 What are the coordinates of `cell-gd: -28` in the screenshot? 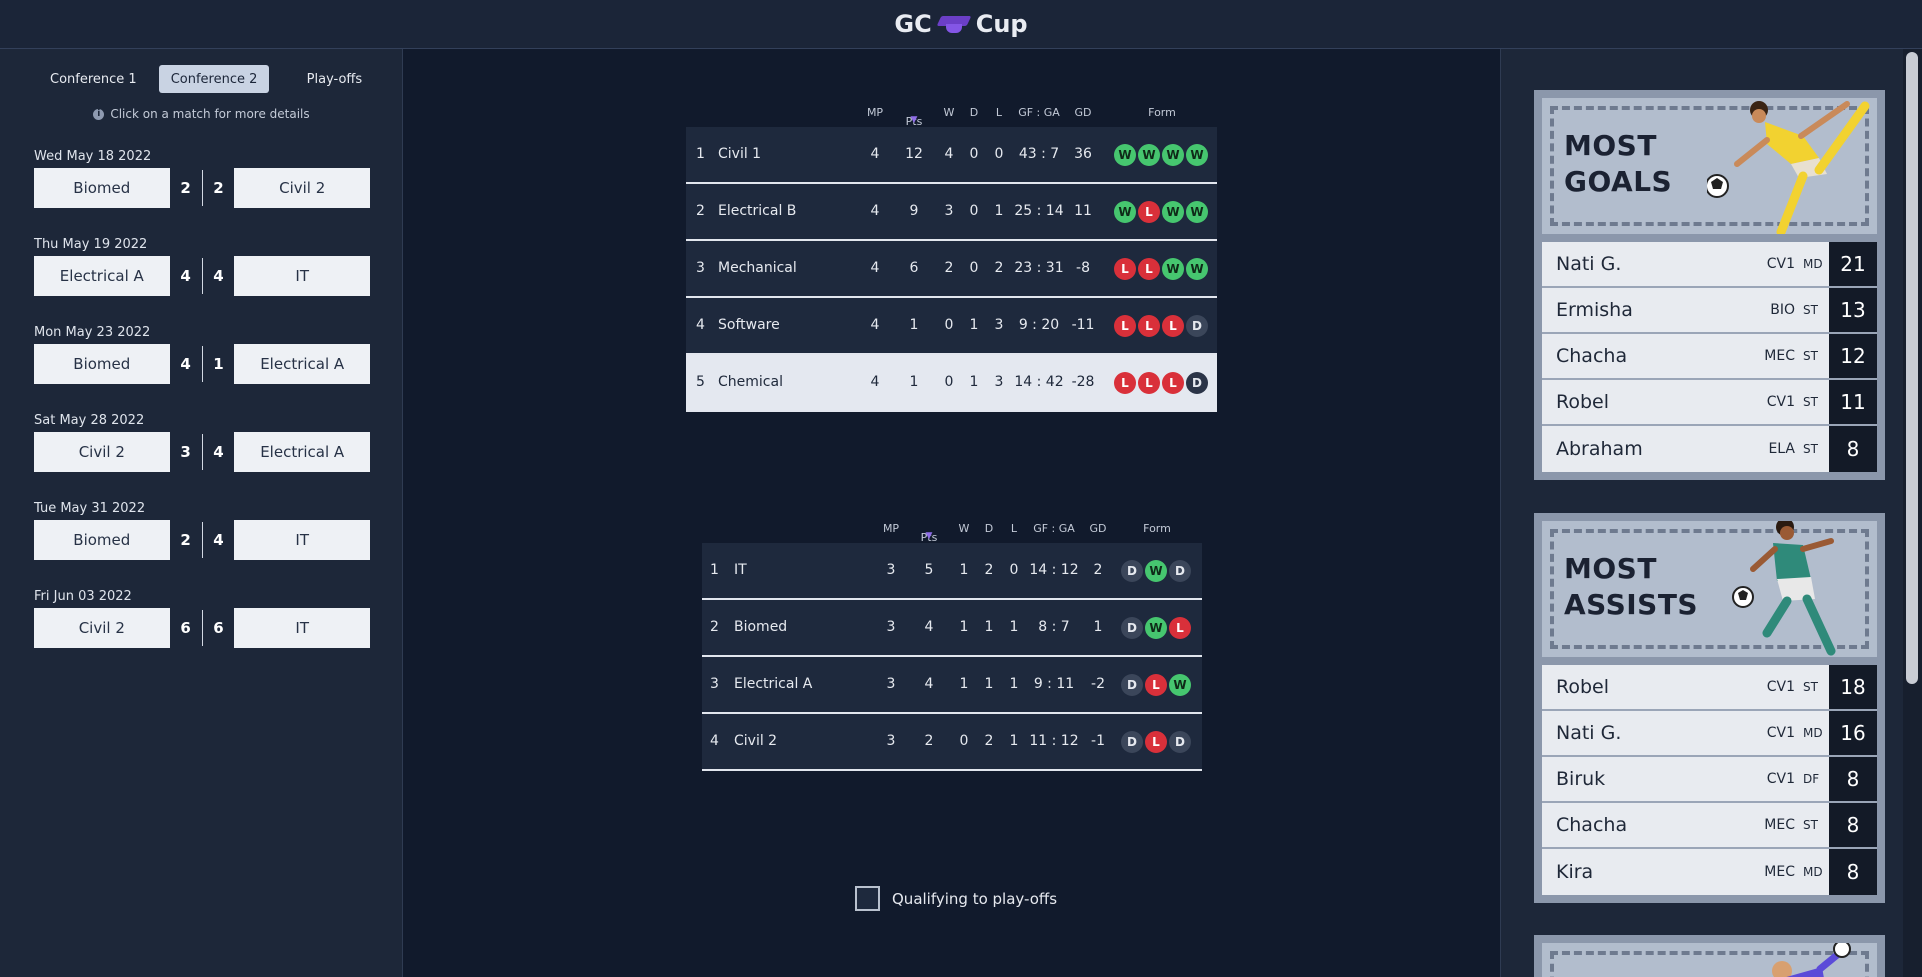 It's located at (1083, 382).